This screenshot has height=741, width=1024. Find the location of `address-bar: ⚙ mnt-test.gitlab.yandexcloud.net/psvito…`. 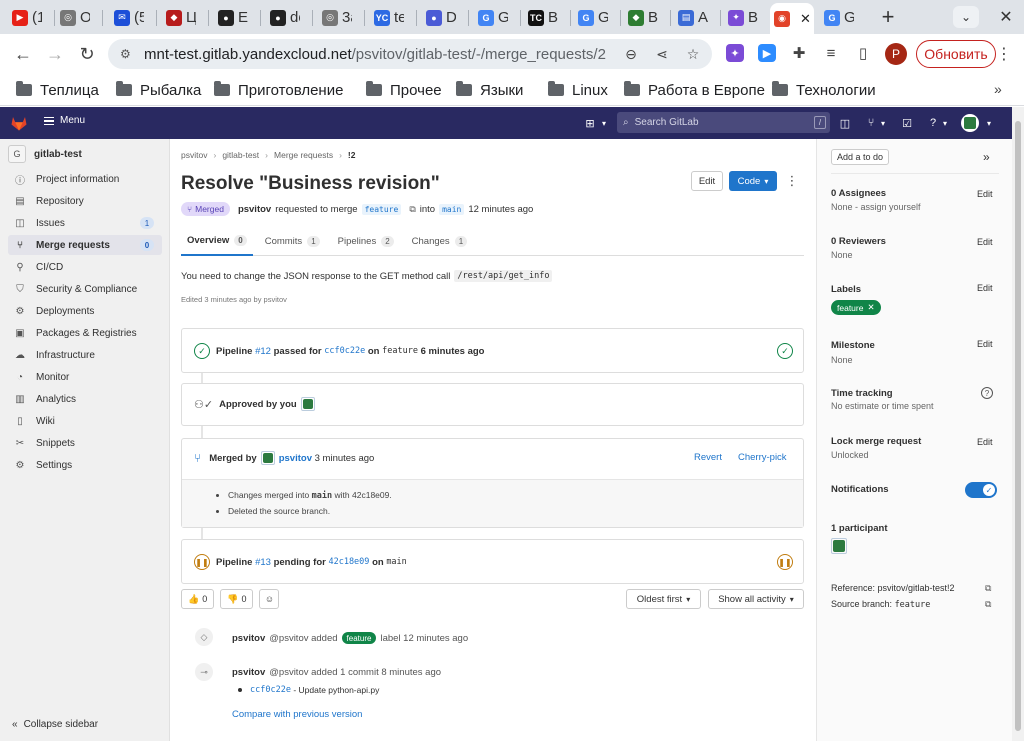

address-bar: ⚙ mnt-test.gitlab.yandexcloud.net/psvito… is located at coordinates (410, 54).